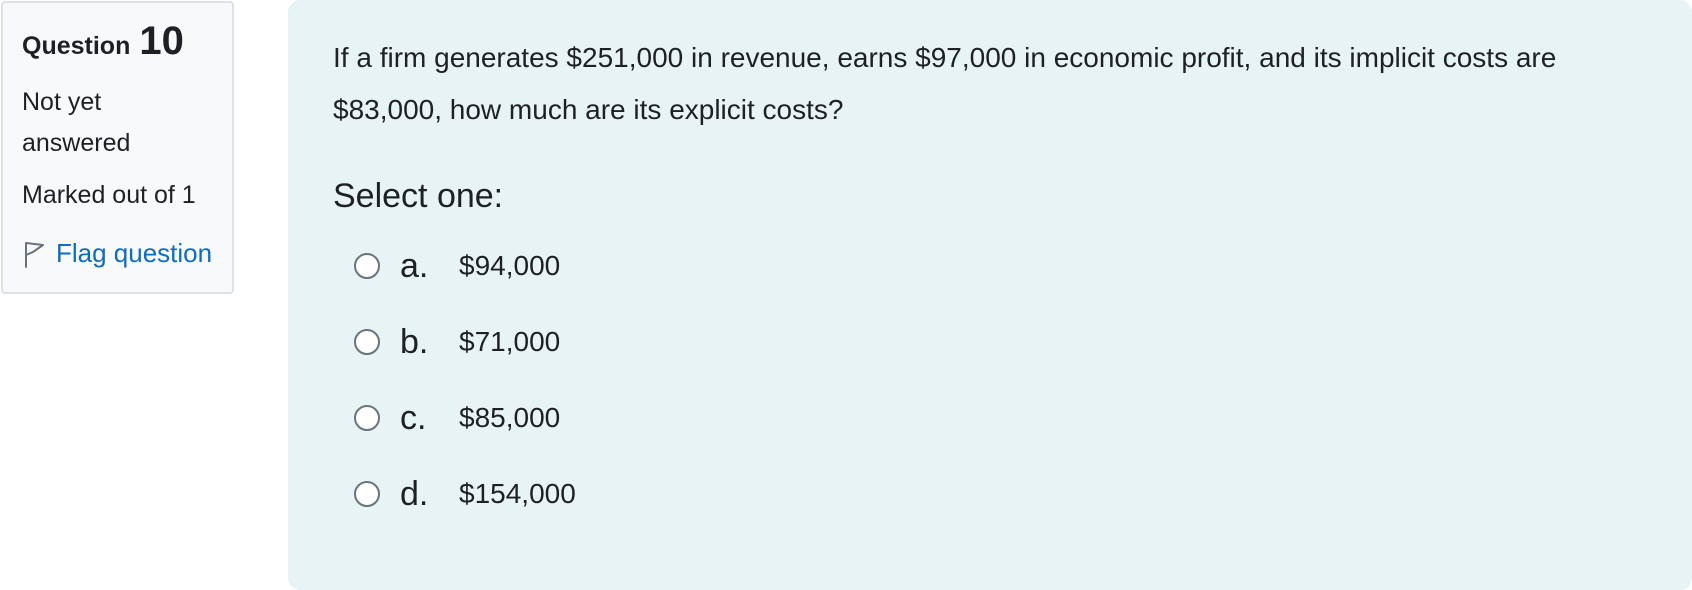 The width and height of the screenshot is (1692, 590). Describe the element at coordinates (1012, 418) in the screenshot. I see `answer-option-c: c. $85,000` at that location.